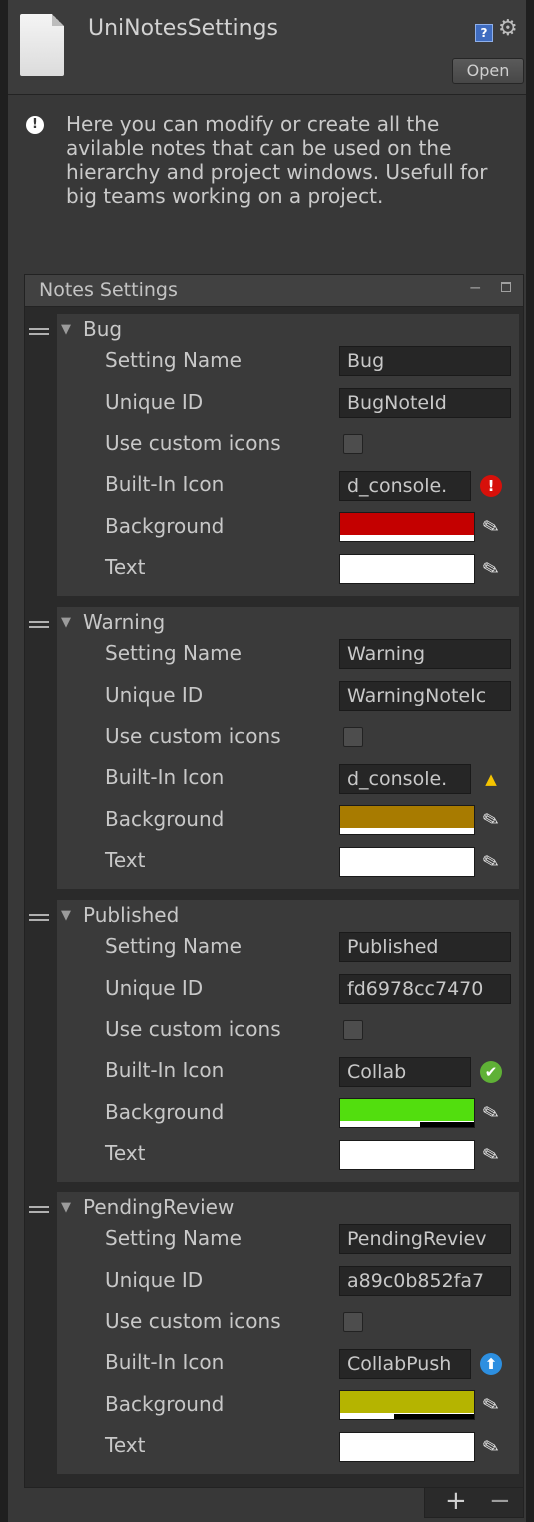 This screenshot has width=534, height=1522. Describe the element at coordinates (425, 696) in the screenshot. I see `unique-id-field: WarningNoteIc` at that location.